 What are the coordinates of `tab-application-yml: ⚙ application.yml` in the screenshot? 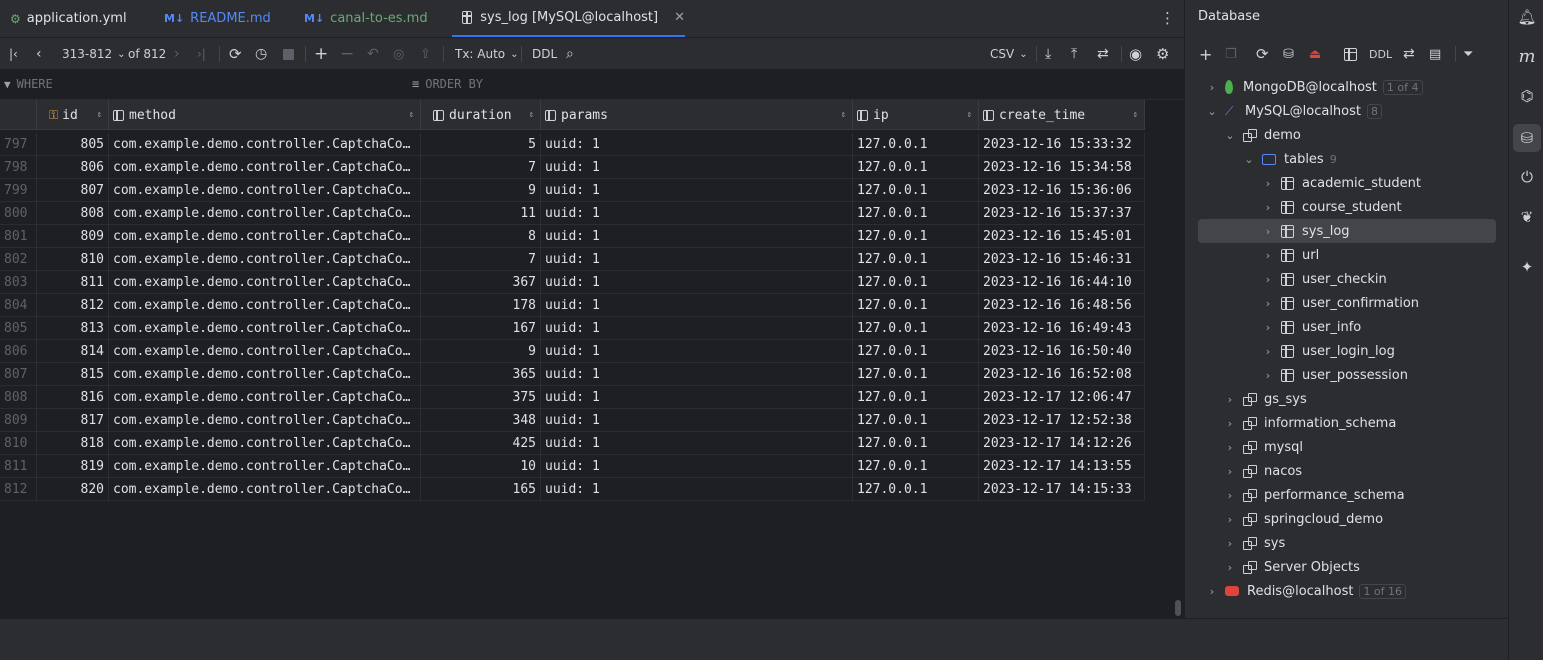 It's located at (68, 18).